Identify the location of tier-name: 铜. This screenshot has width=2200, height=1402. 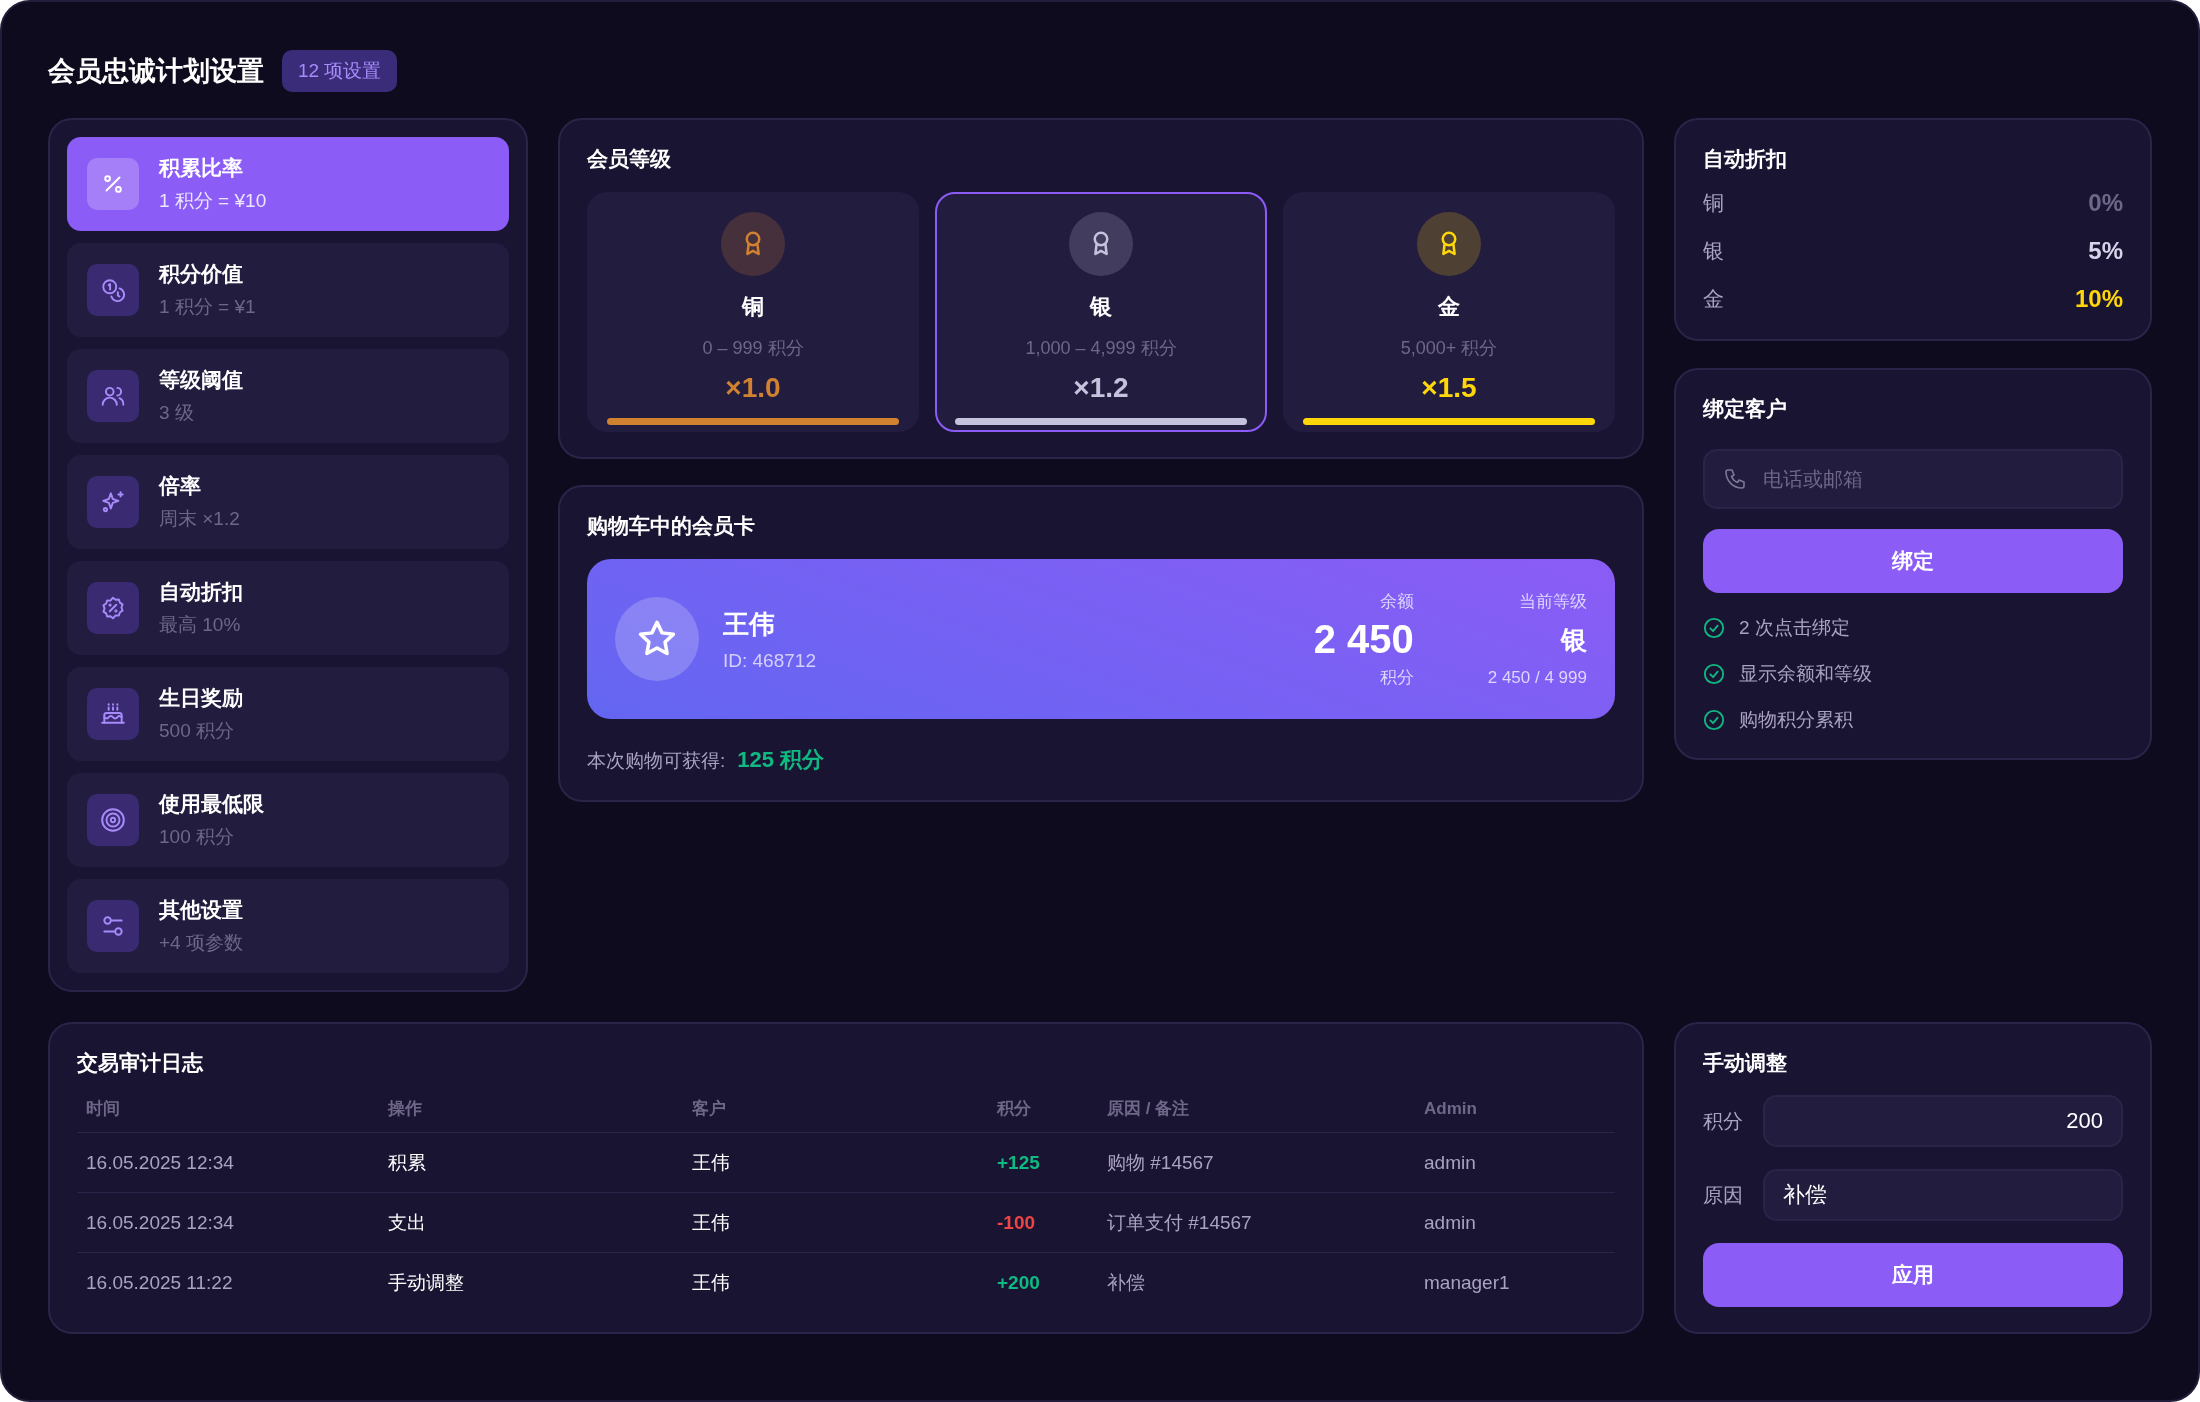
(753, 307).